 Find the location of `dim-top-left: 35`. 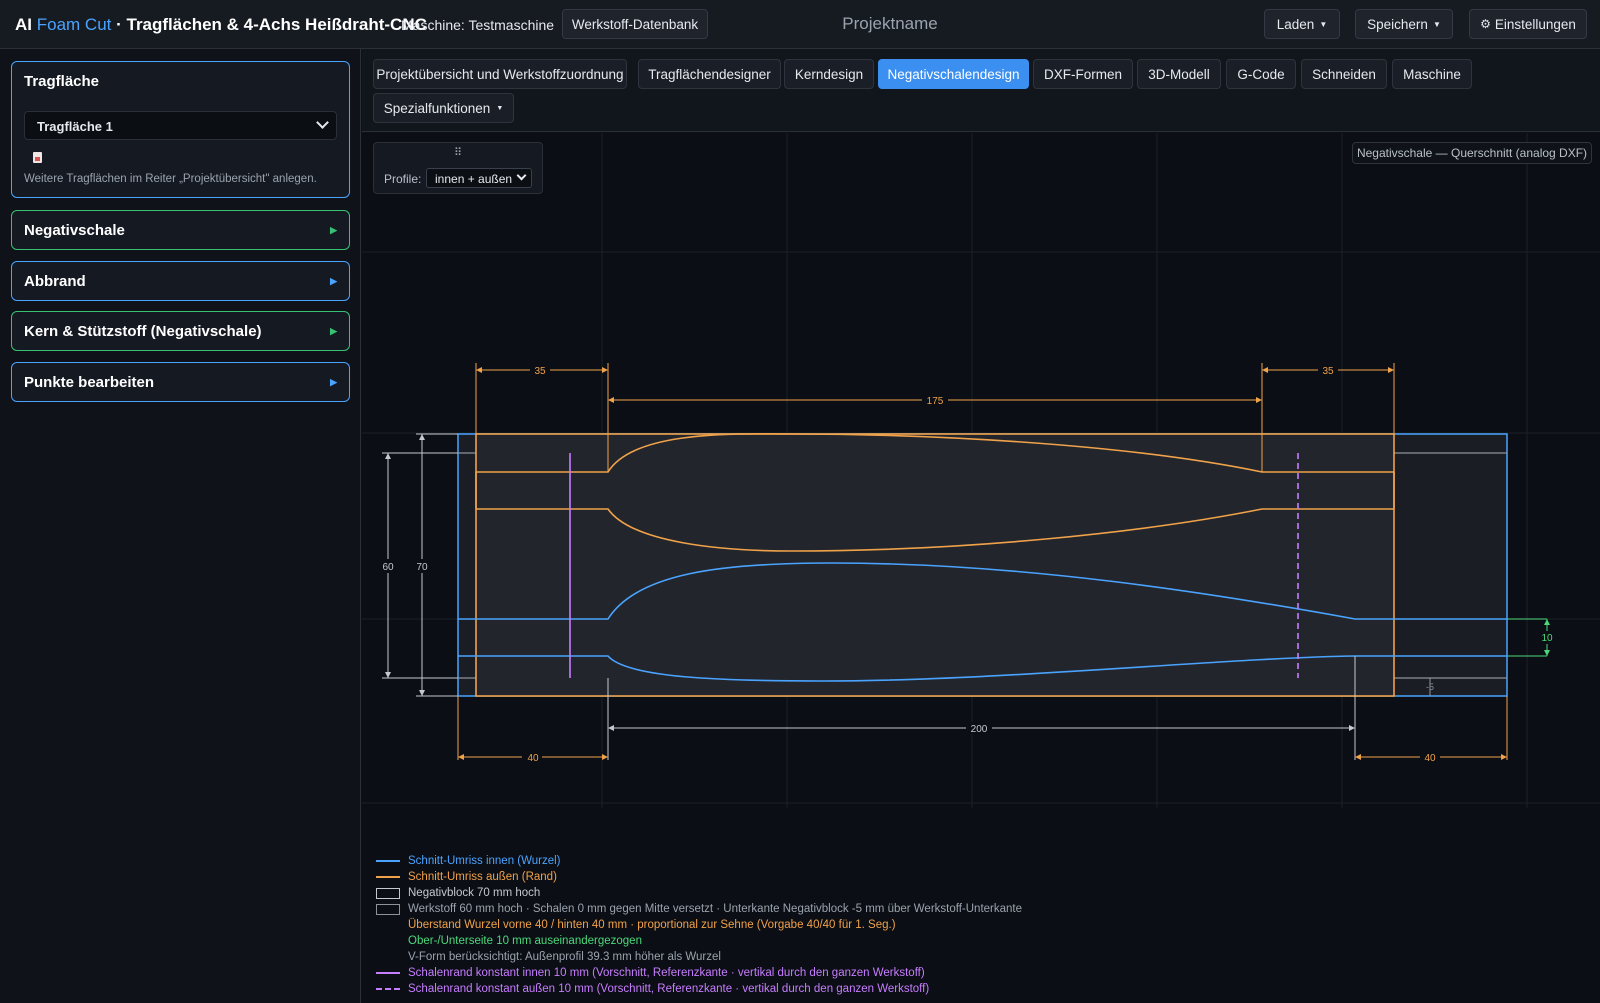

dim-top-left: 35 is located at coordinates (540, 371).